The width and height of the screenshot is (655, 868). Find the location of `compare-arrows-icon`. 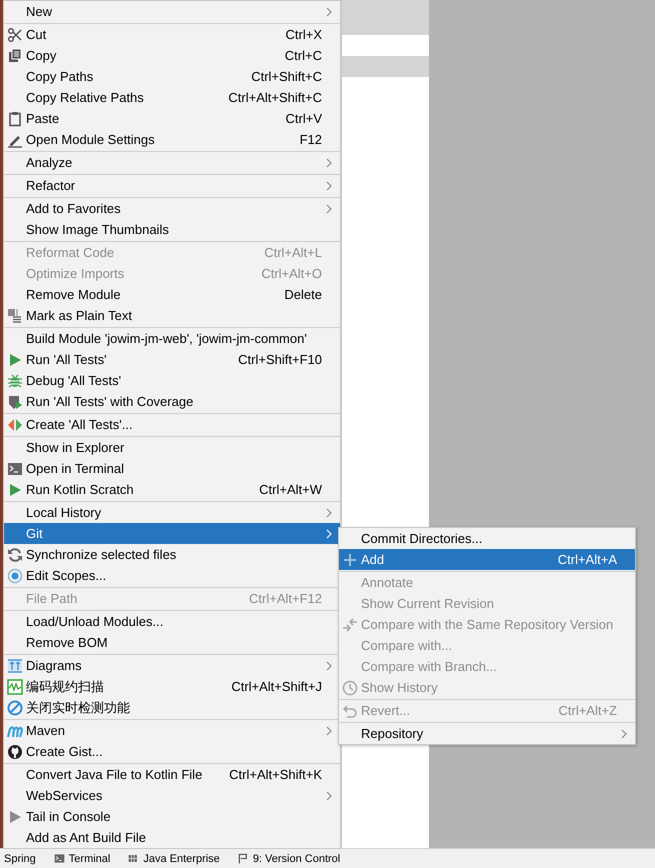

compare-arrows-icon is located at coordinates (350, 624).